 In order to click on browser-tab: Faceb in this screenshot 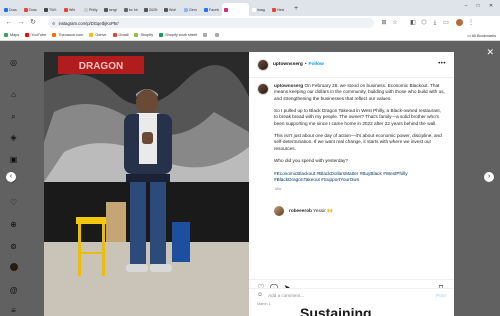, I will do `click(211, 9)`.